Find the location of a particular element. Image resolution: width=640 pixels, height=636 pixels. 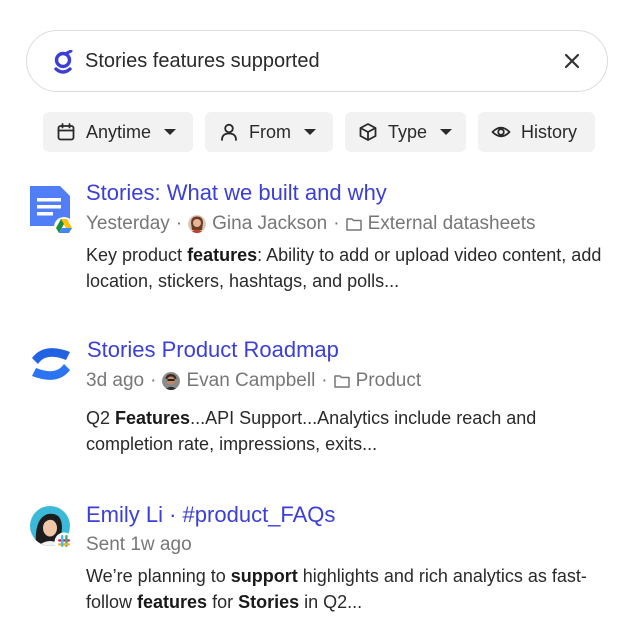

result-meta: 3d ago · Evan Campbell · Product is located at coordinates (253, 381).